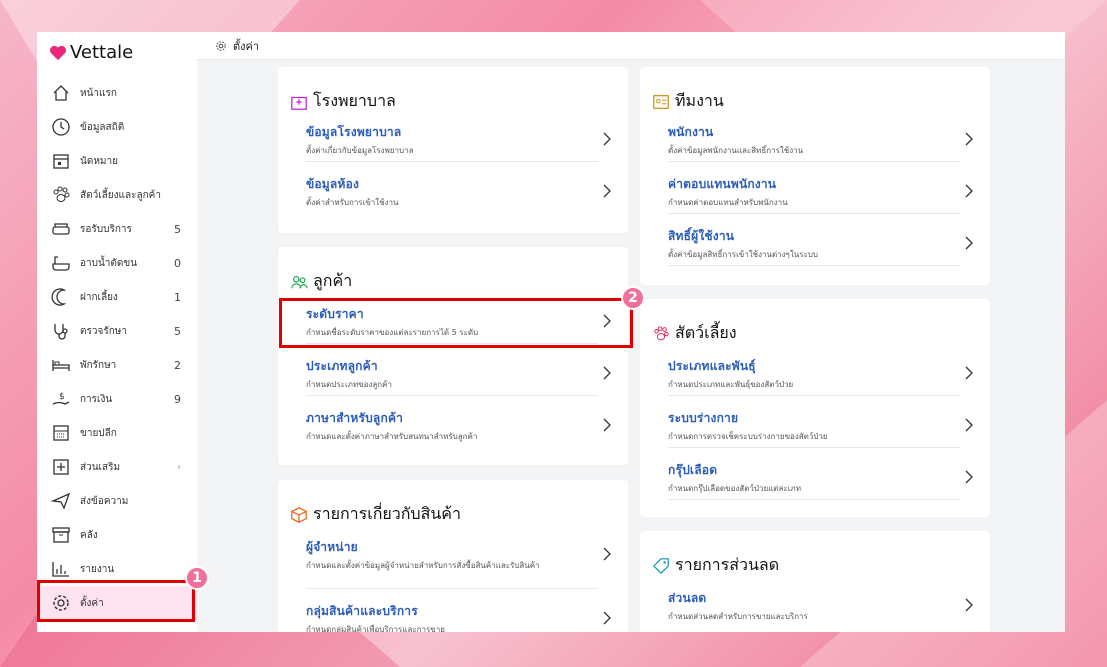 The height and width of the screenshot is (667, 1107). I want to click on sidebar-item-label: ขายปลีก, so click(98, 433).